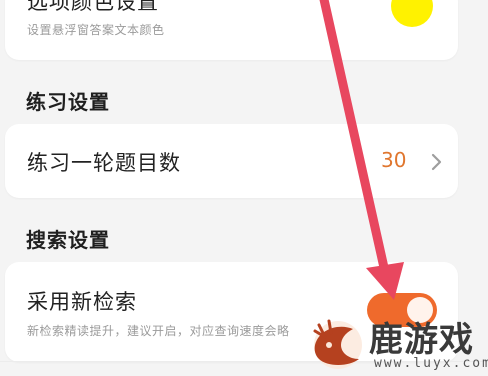 The width and height of the screenshot is (488, 376). I want to click on new-search-label: 采用新检索, so click(82, 302).